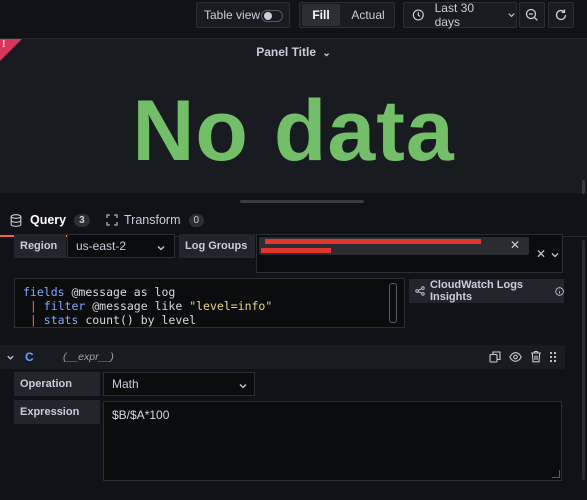 The height and width of the screenshot is (500, 587). What do you see at coordinates (10, 357) in the screenshot?
I see `collapse-chevron-icon` at bounding box center [10, 357].